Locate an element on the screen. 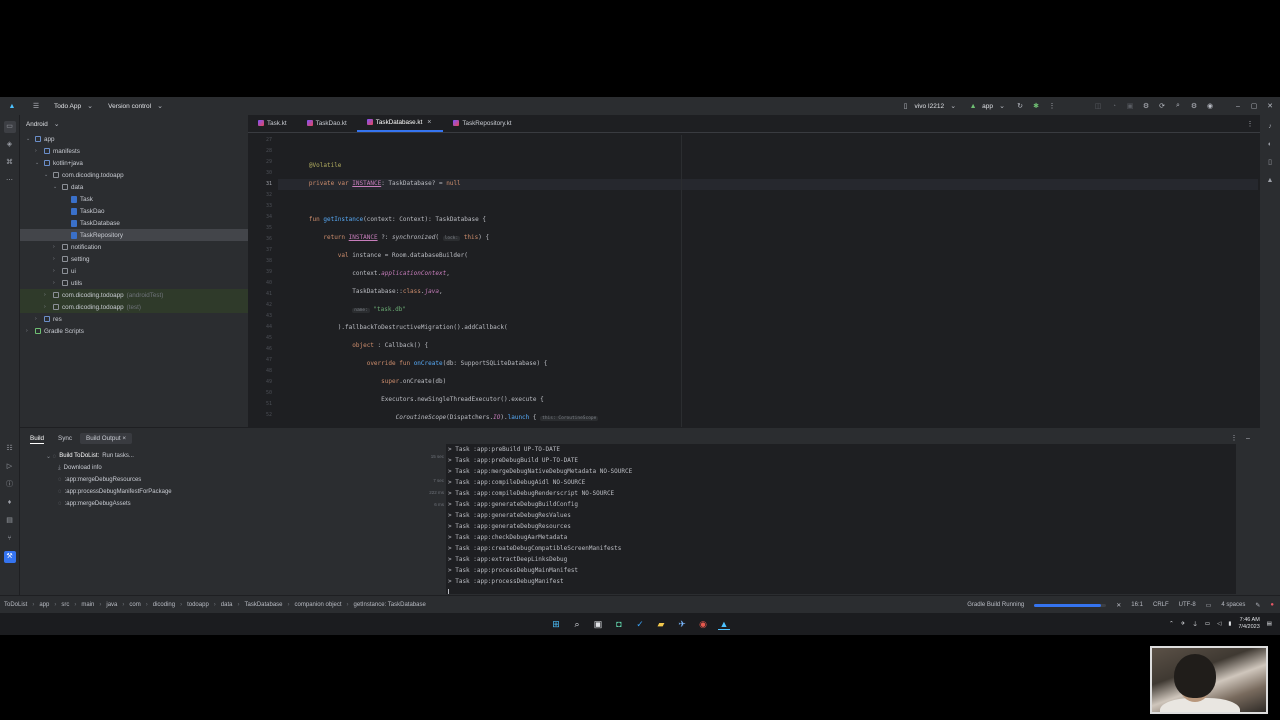 This screenshot has width=1280, height=720. build-tree-item: ◌:app:mergeDebugAssets 6 ms is located at coordinates (234, 504).